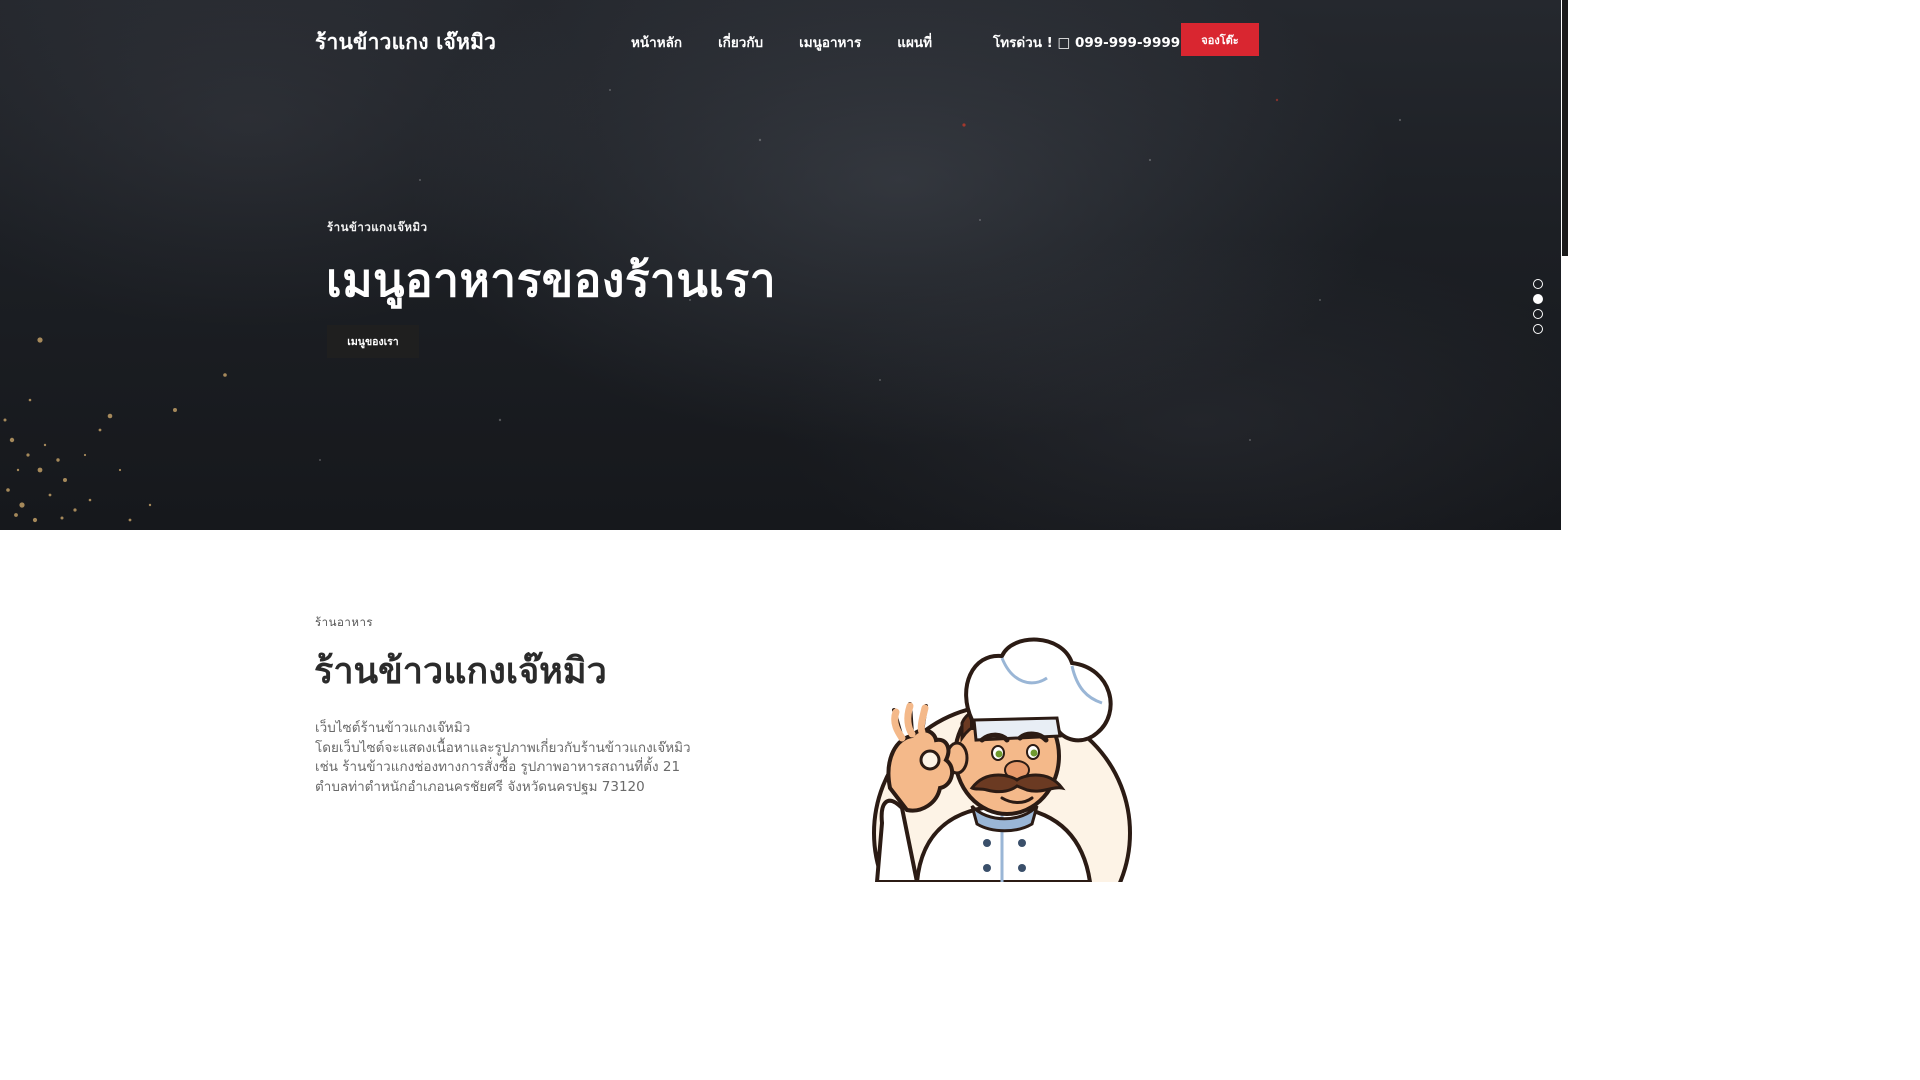 The width and height of the screenshot is (1920, 1080). Describe the element at coordinates (1538, 306) in the screenshot. I see `slider-dots` at that location.